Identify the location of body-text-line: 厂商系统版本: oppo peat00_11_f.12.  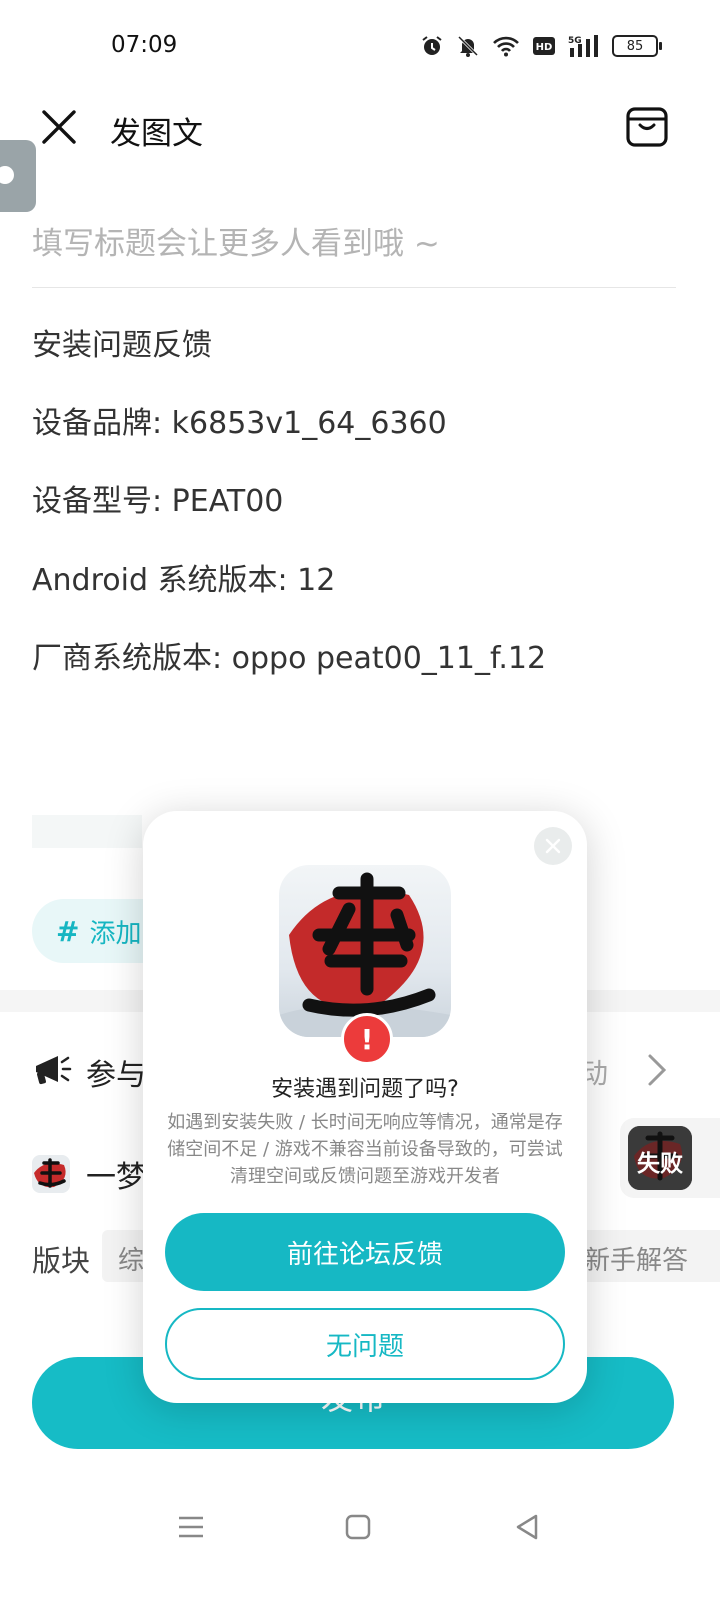
(289, 655).